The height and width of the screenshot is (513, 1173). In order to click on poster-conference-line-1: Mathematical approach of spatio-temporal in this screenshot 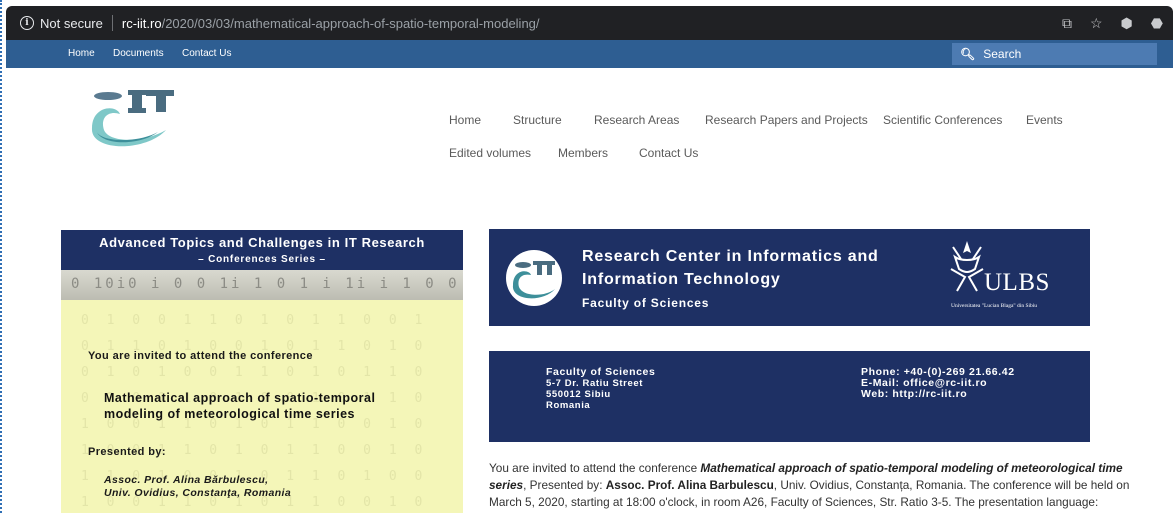, I will do `click(240, 398)`.